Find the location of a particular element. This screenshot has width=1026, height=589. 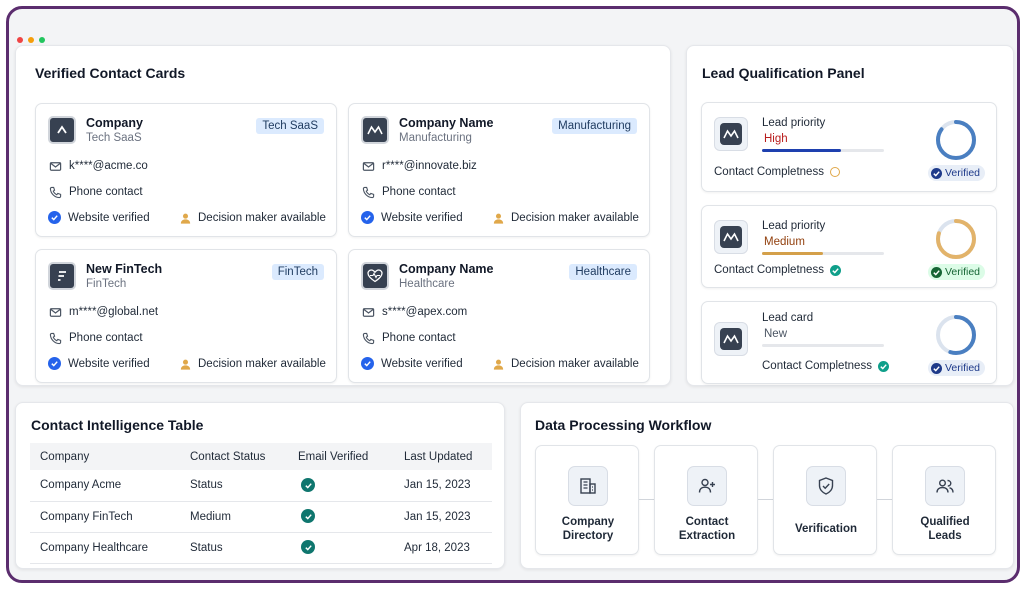

panel-title: Lead Qualification Panel is located at coordinates (783, 73).